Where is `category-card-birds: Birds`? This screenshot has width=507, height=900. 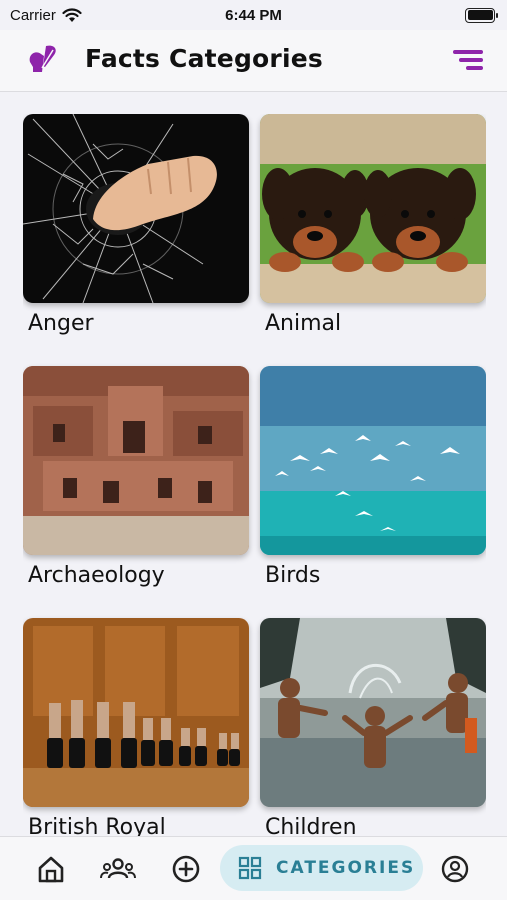 category-card-birds: Birds is located at coordinates (373, 477).